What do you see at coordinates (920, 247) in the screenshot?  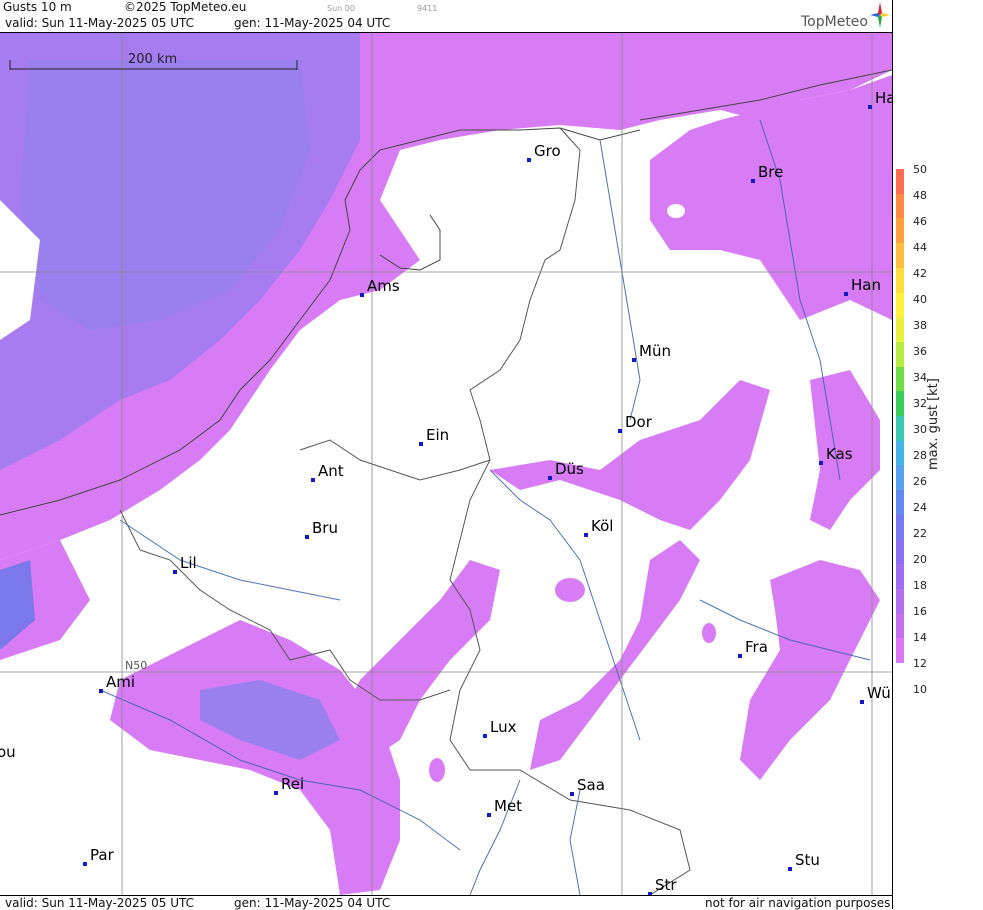 I see `legend-tick-label: 44` at bounding box center [920, 247].